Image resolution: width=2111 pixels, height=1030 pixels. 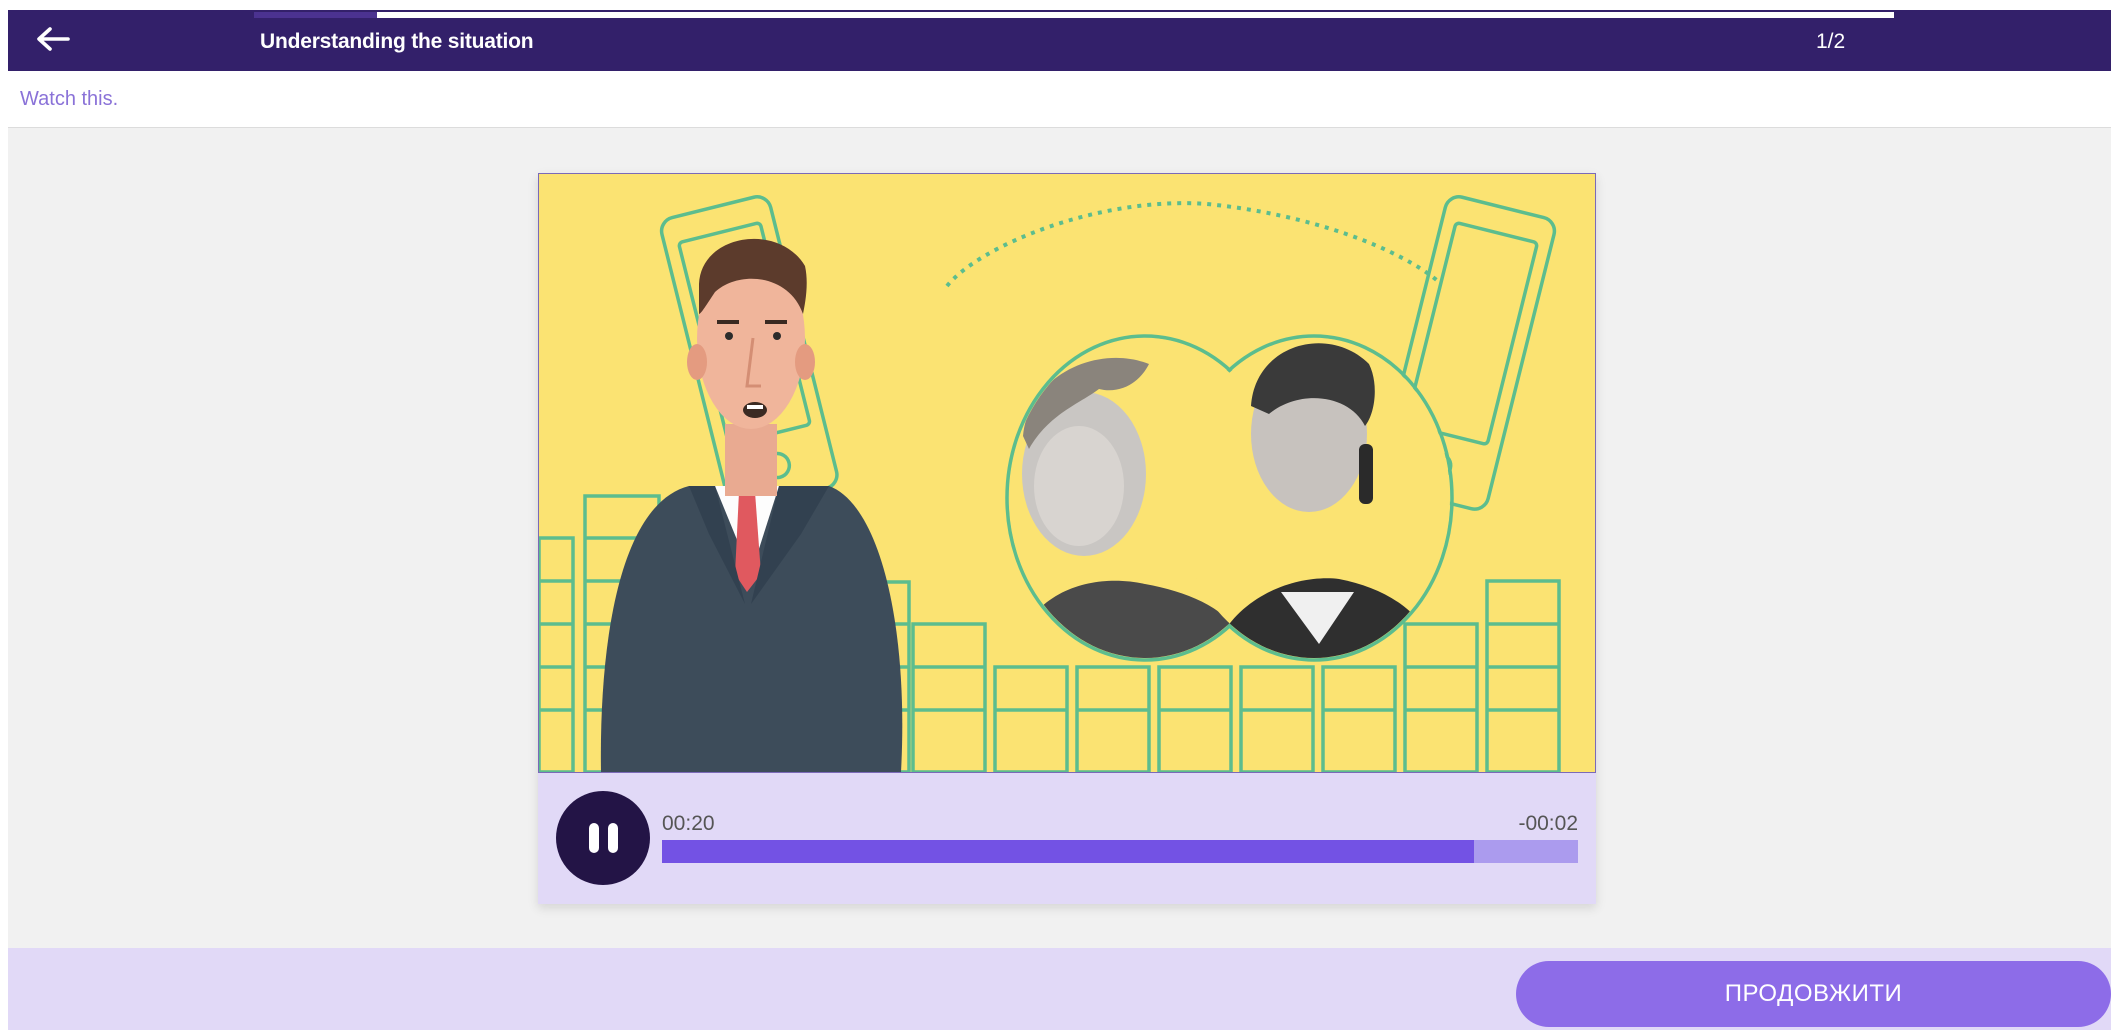 I want to click on player-controls: 00:20 -00:02, so click(x=1067, y=838).